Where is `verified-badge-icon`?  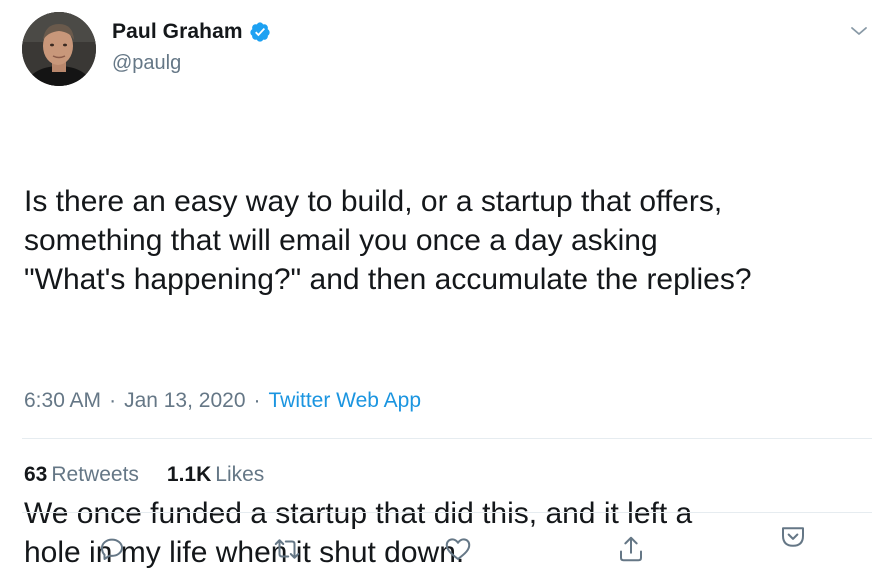 verified-badge-icon is located at coordinates (260, 32).